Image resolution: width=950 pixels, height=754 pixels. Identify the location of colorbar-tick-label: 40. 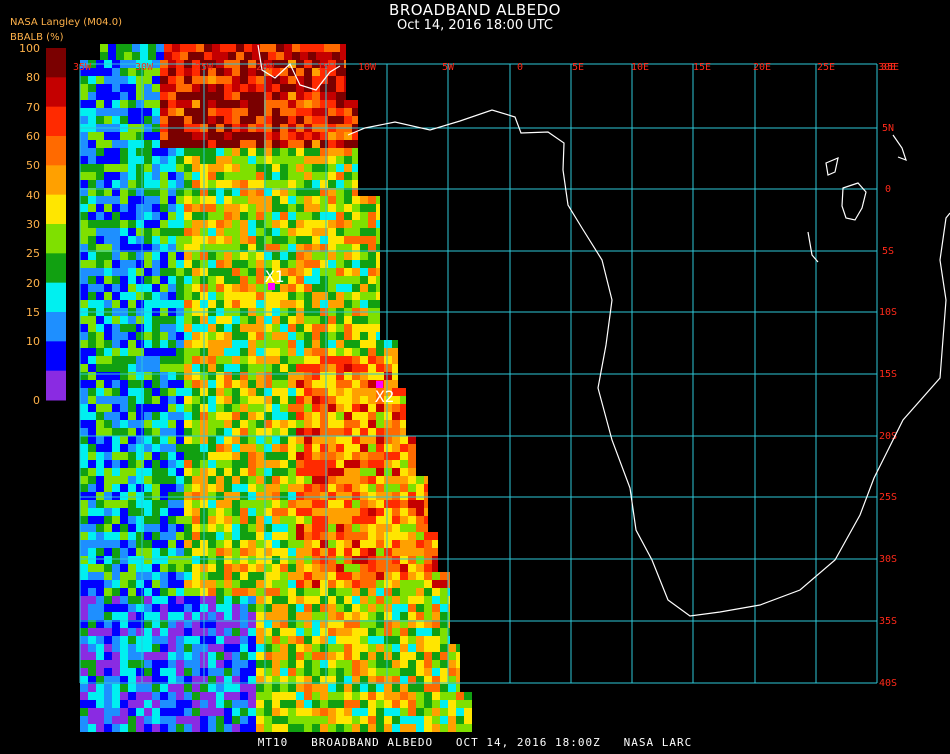
(33, 195).